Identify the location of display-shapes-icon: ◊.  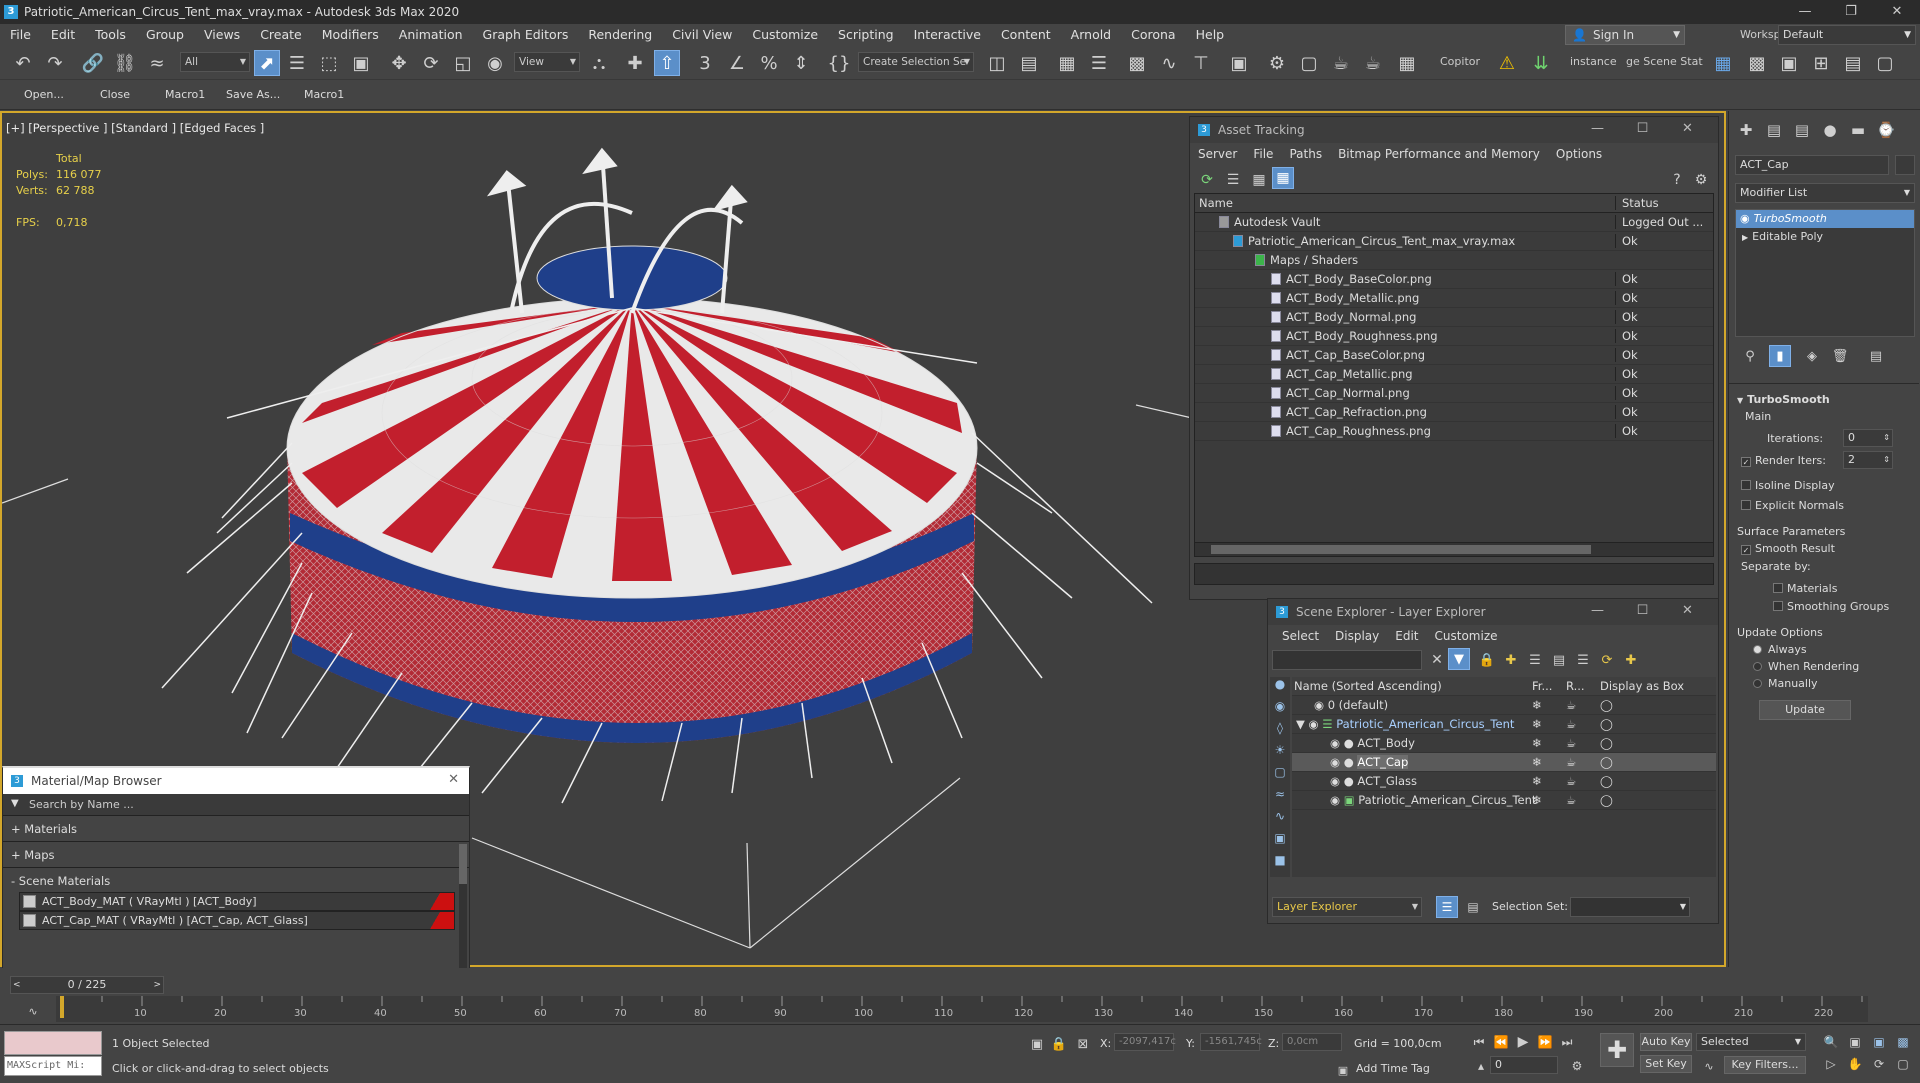
(1280, 732).